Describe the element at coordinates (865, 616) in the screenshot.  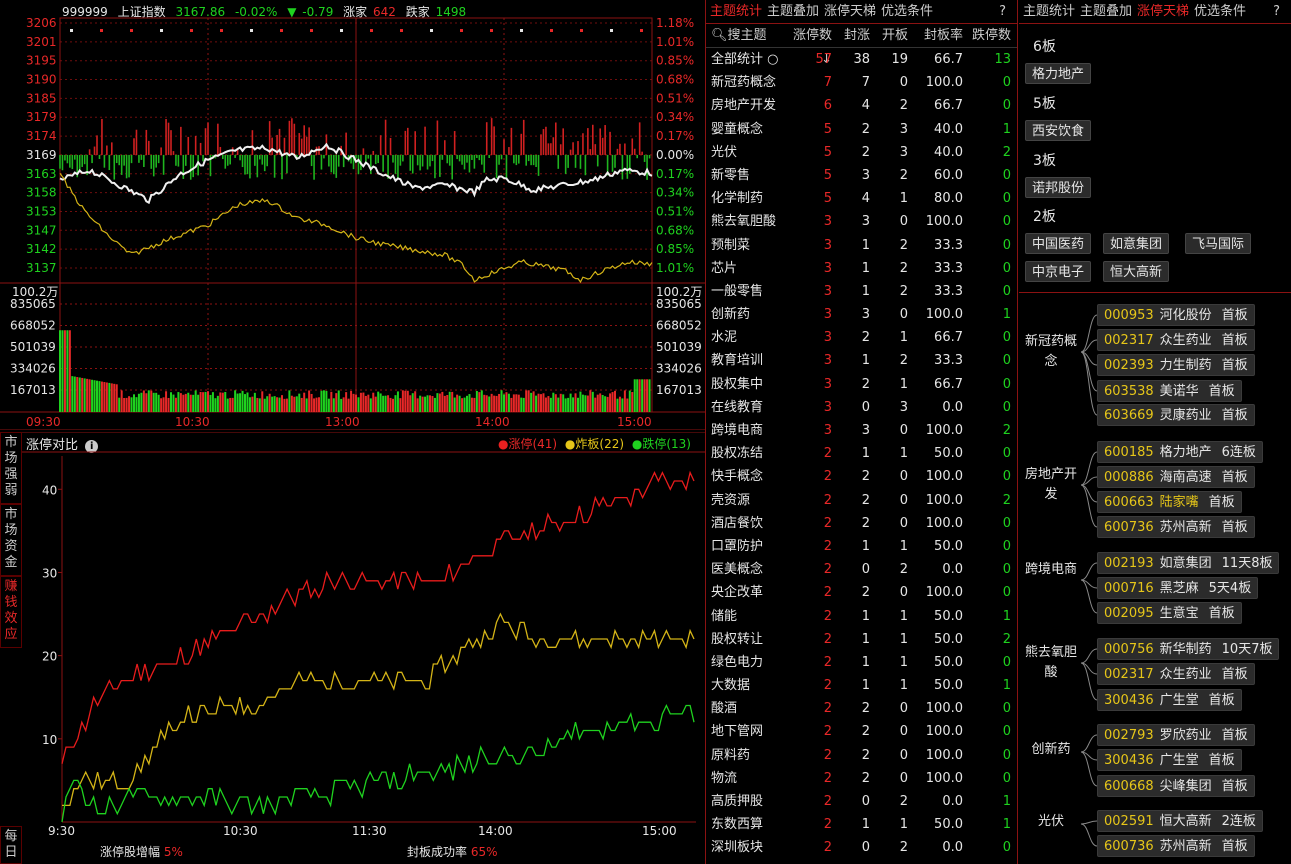
I see `sealed-count: 1` at that location.